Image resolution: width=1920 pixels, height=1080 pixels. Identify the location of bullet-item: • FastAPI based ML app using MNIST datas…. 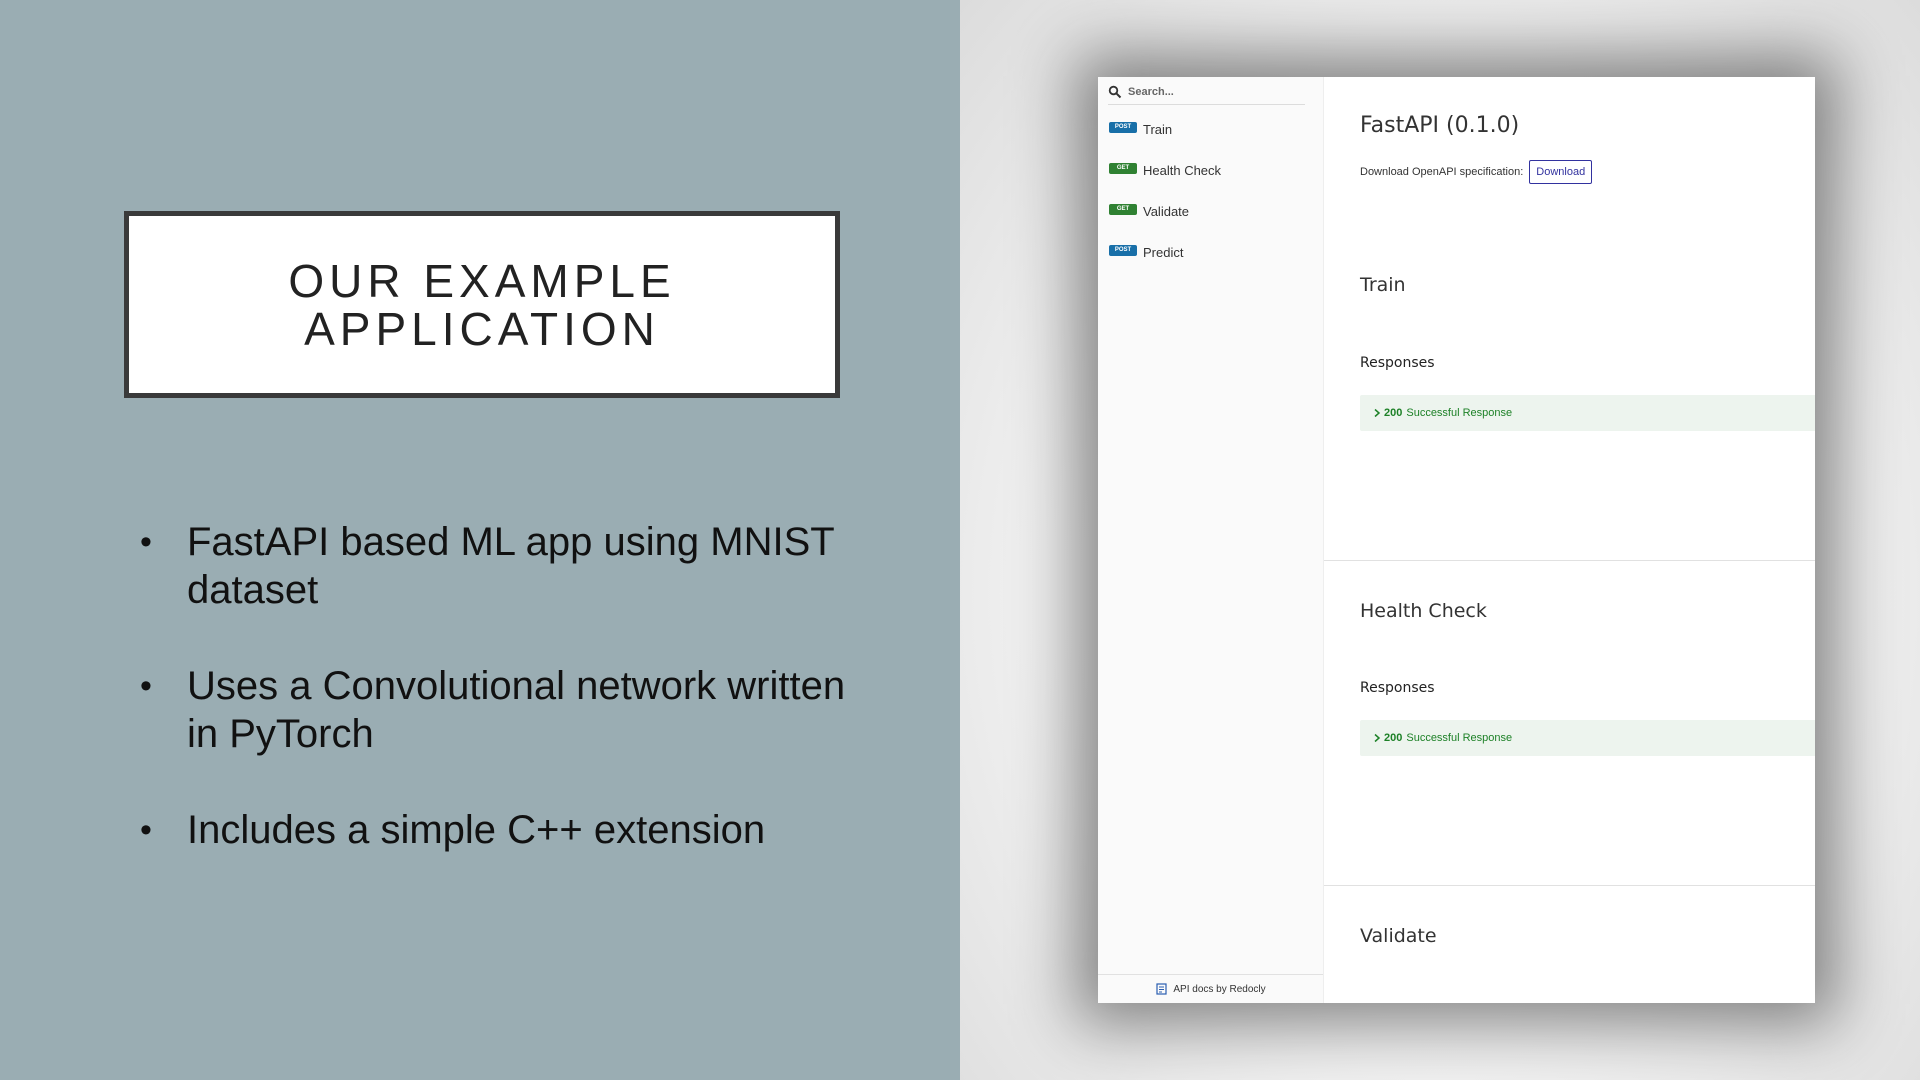
(500, 566).